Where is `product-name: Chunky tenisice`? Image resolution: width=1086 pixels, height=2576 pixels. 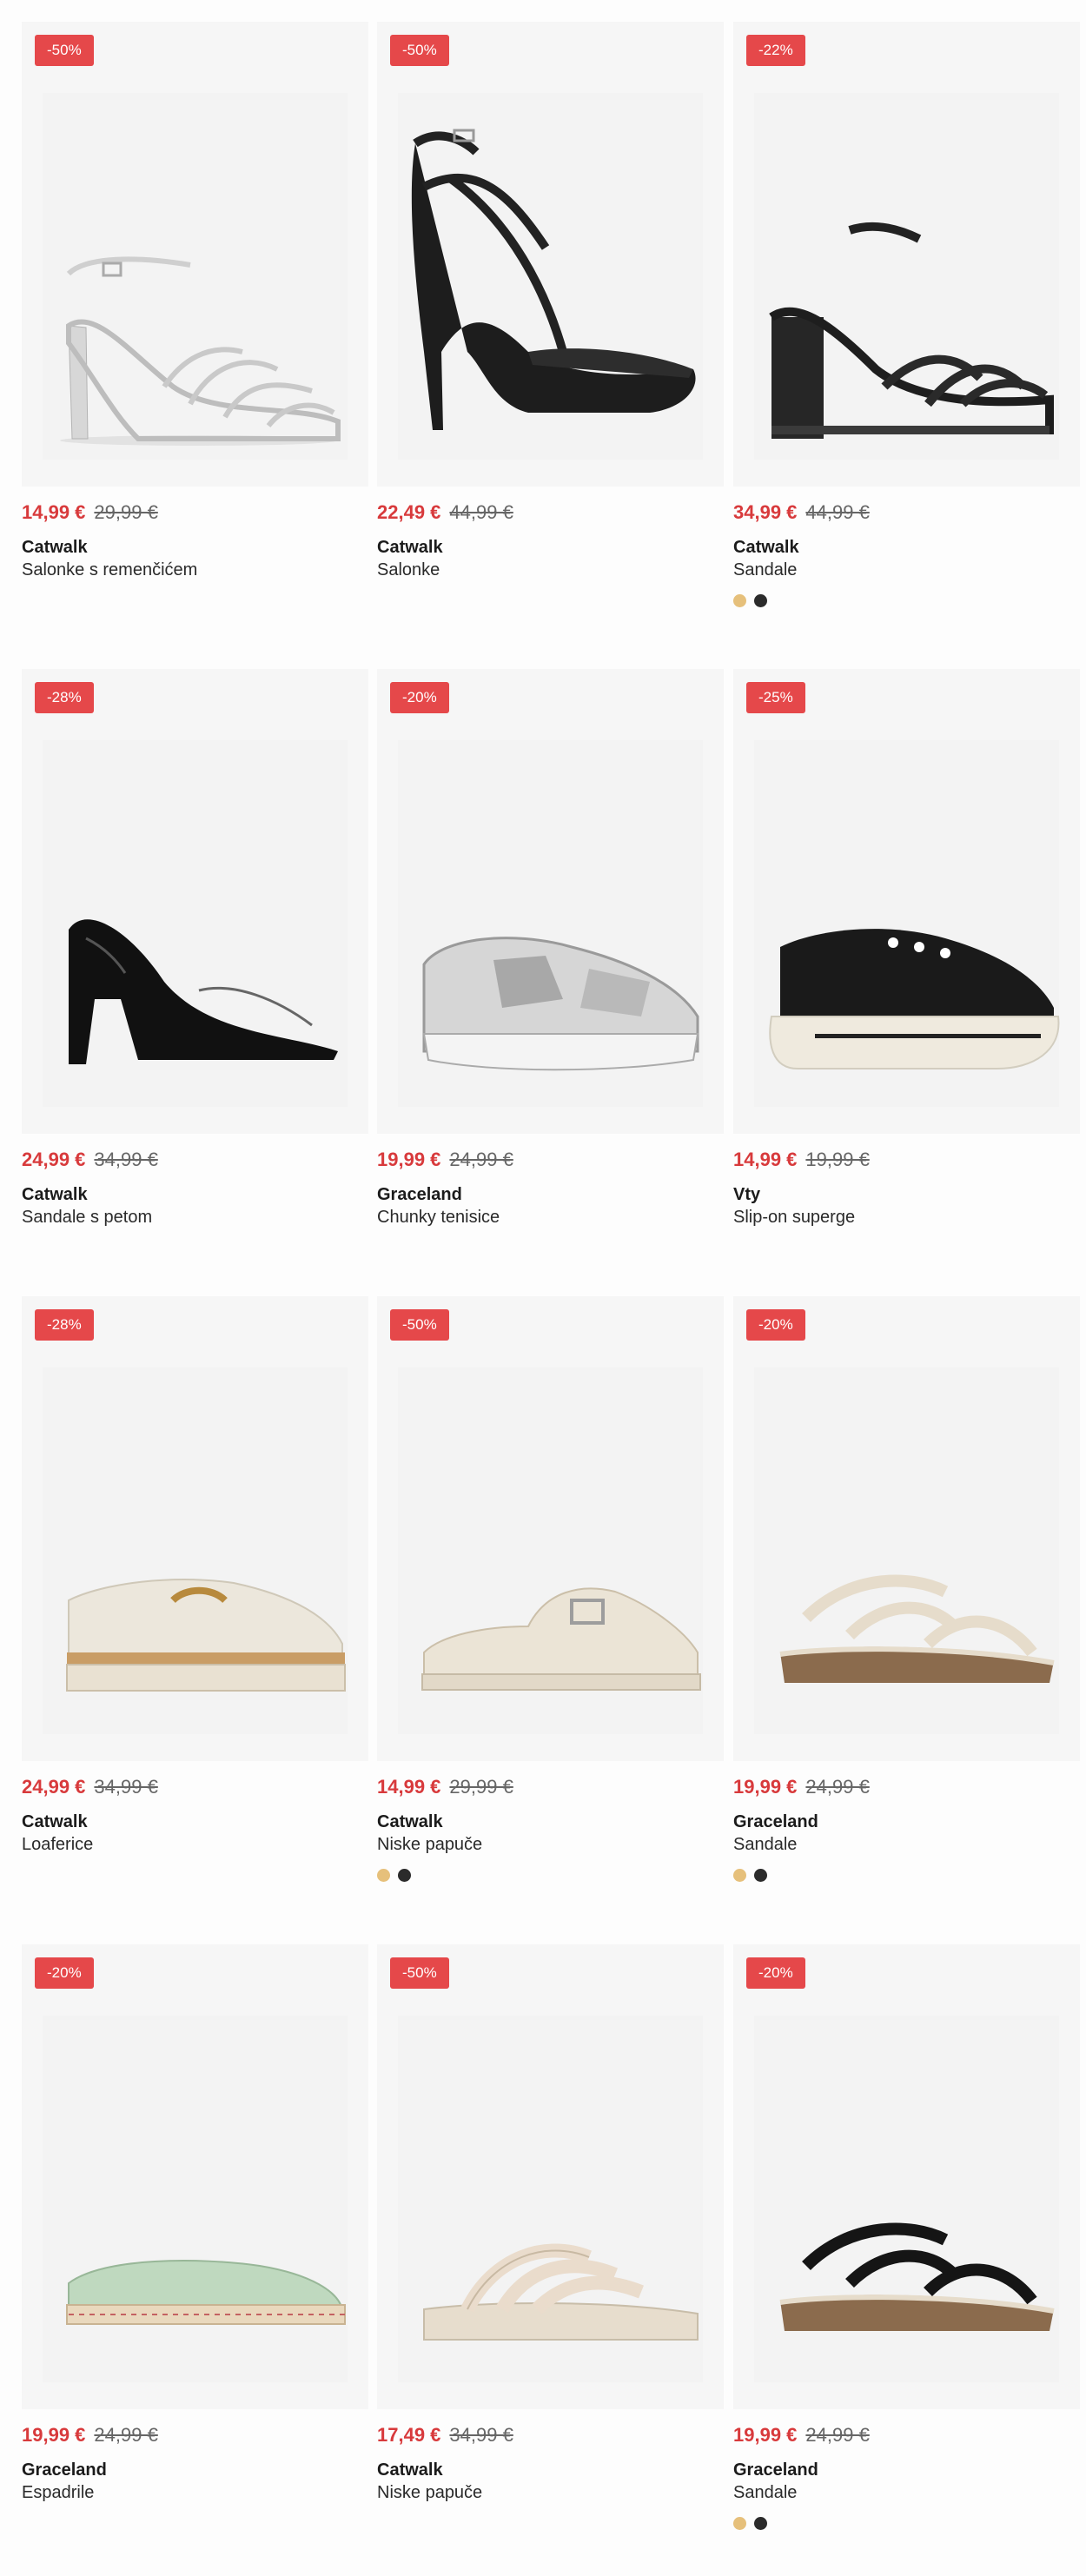
product-name: Chunky tenisice is located at coordinates (551, 1217).